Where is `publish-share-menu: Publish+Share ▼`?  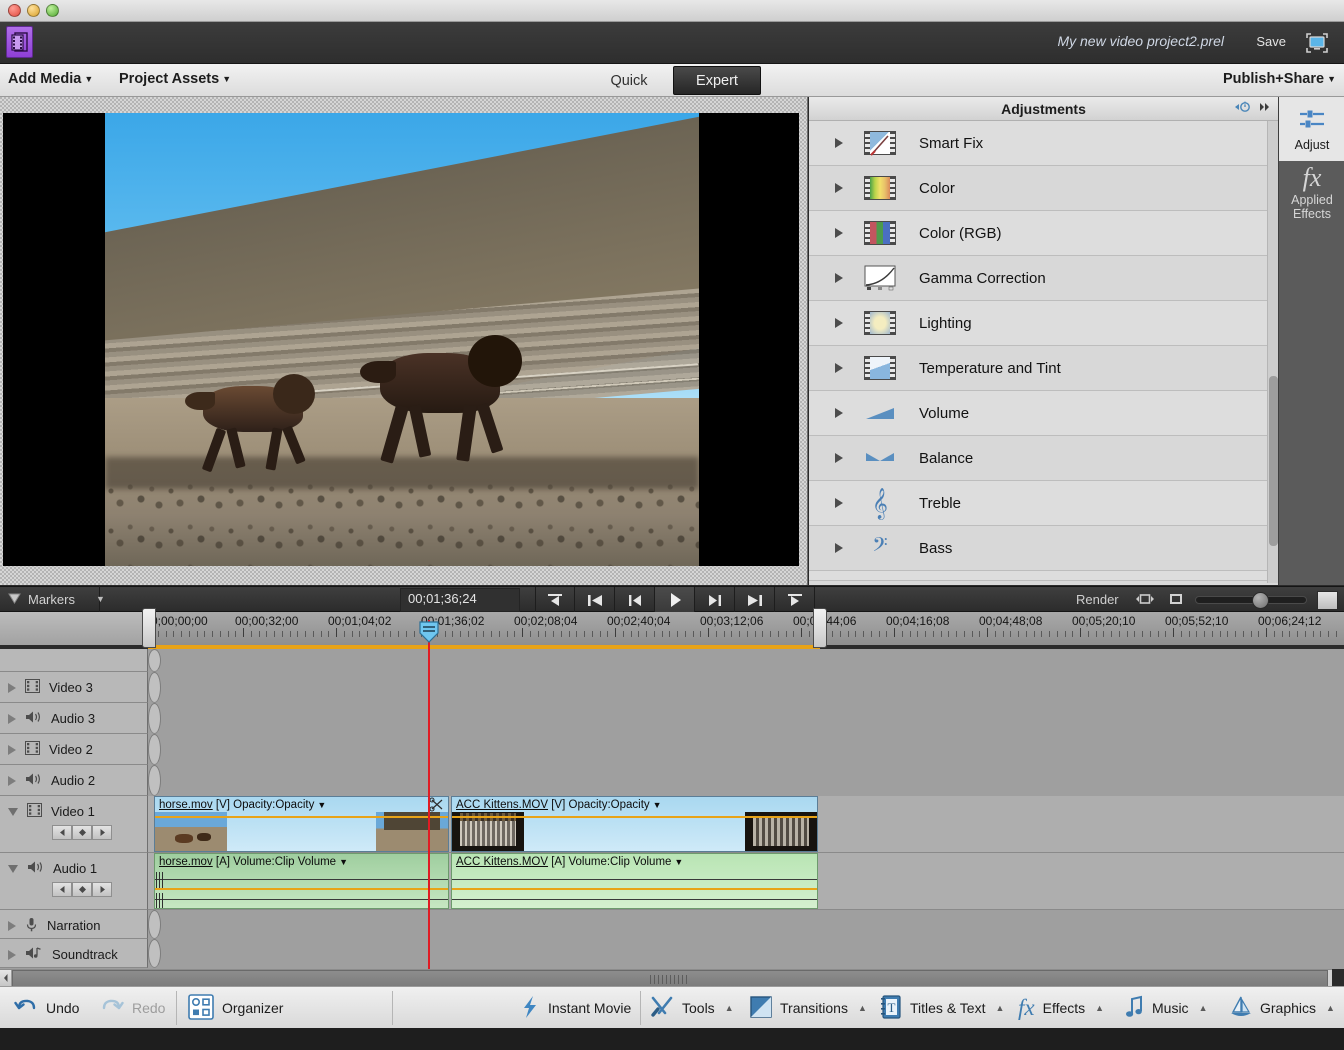
publish-share-menu: Publish+Share ▼ is located at coordinates (1279, 79).